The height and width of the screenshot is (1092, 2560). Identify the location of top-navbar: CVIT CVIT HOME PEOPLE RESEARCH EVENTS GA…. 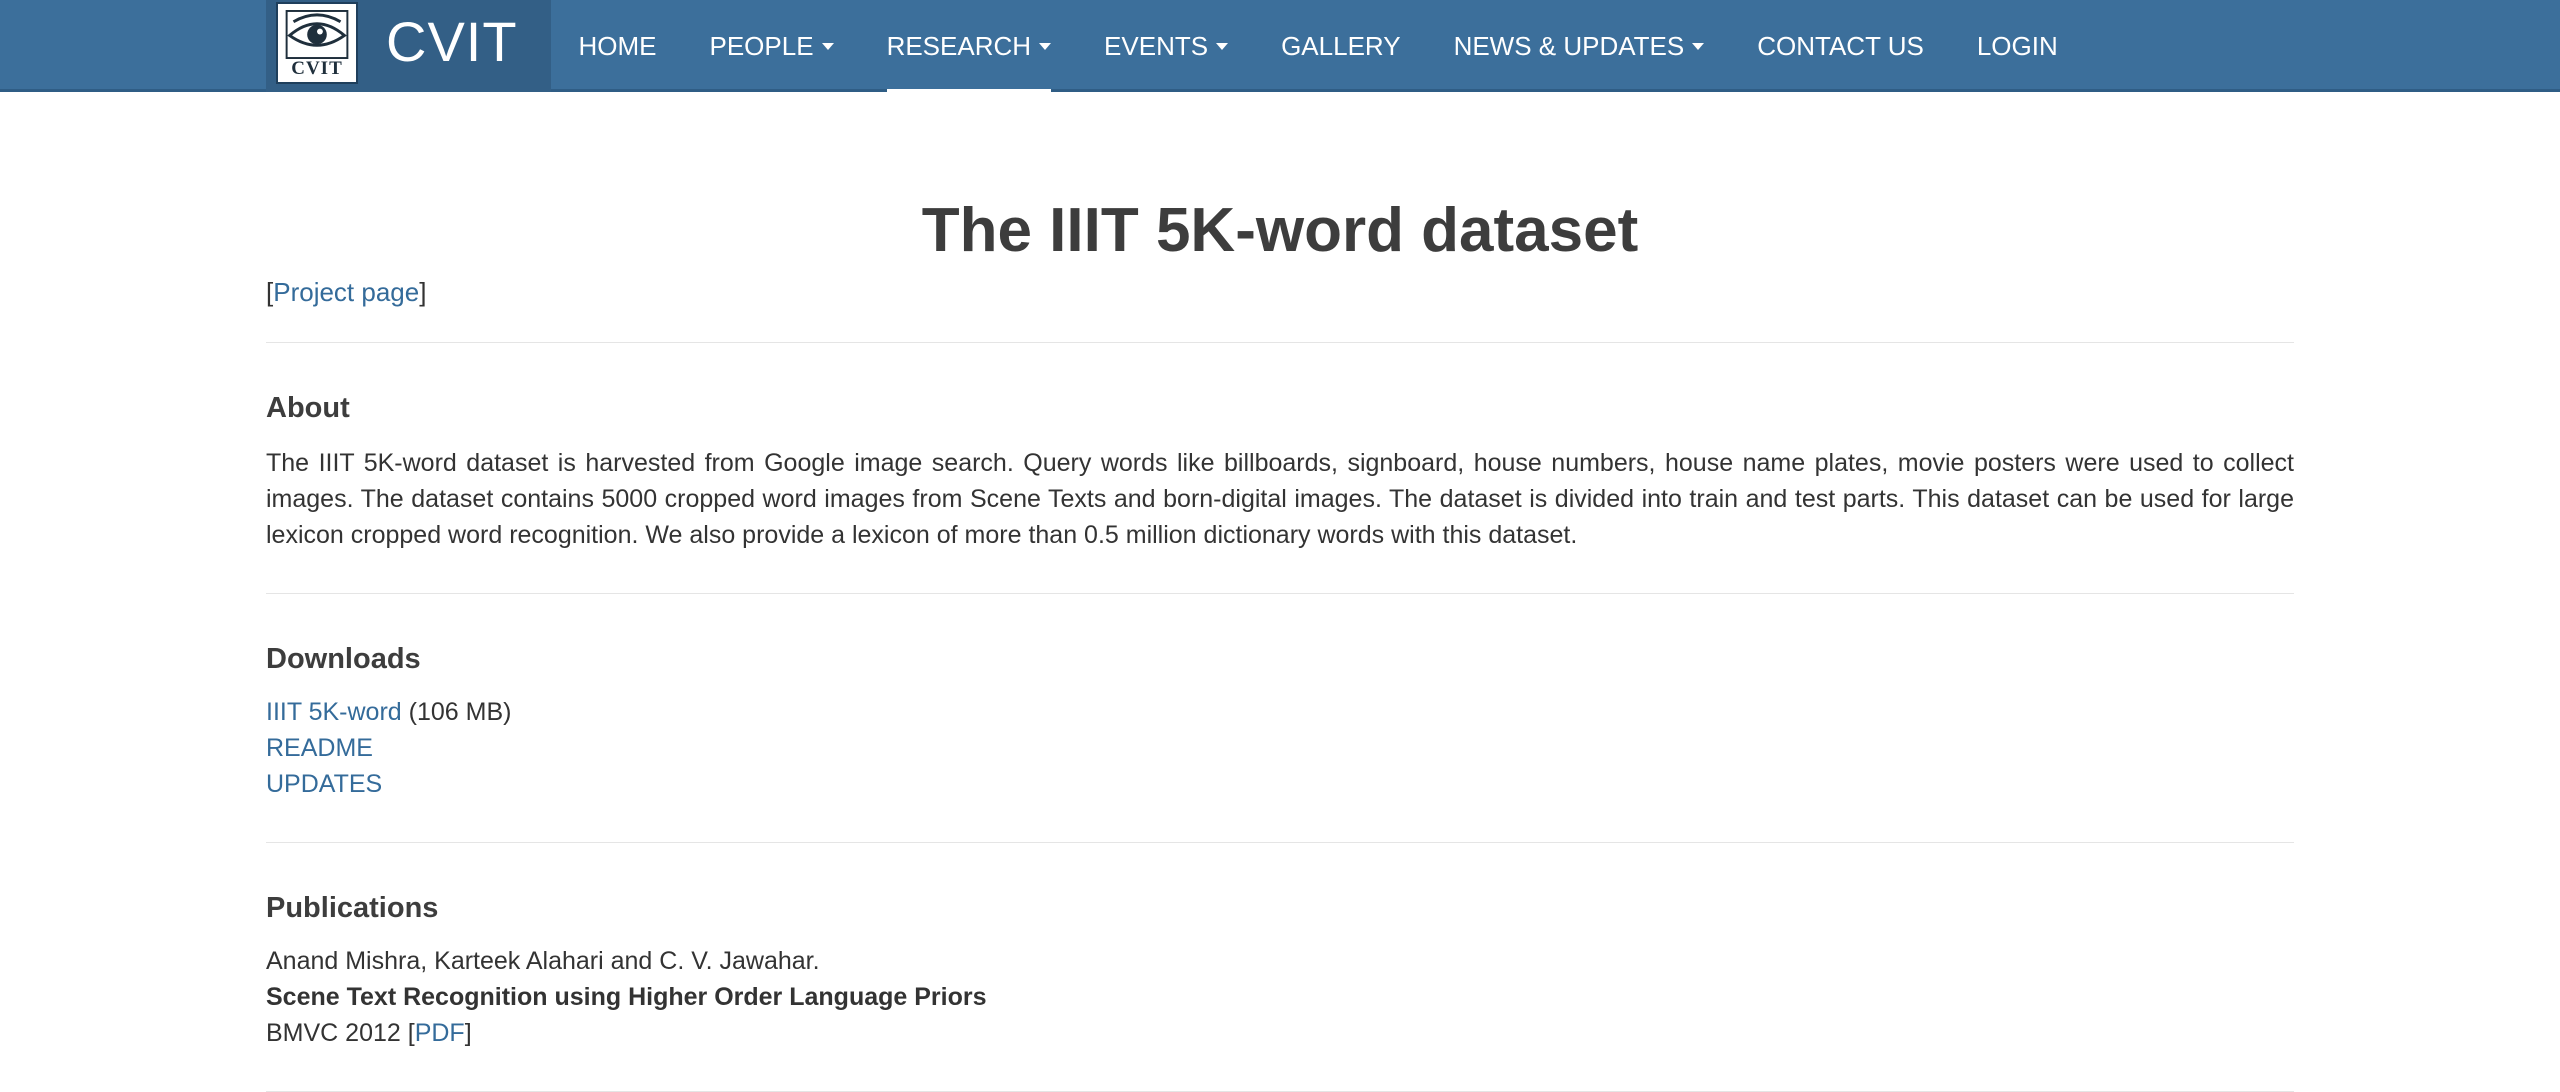
(1280, 46).